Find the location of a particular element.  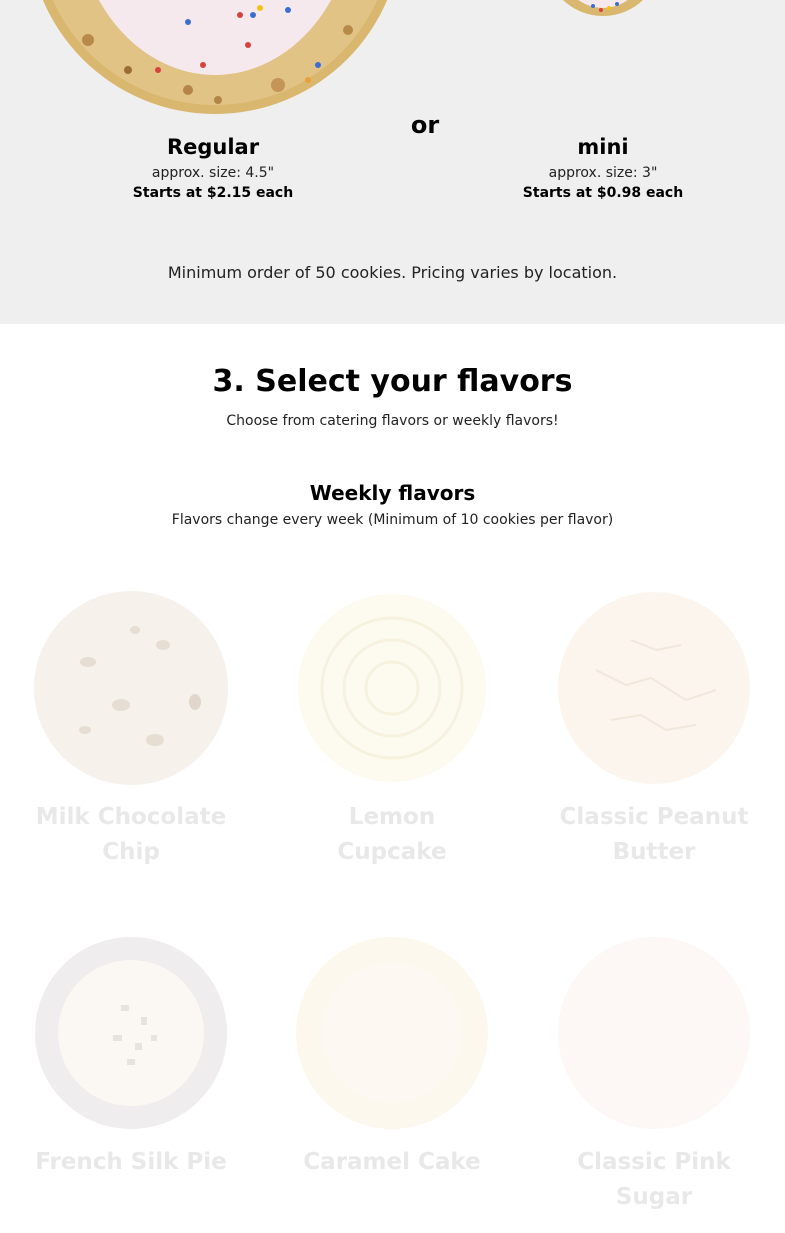

flavor-name: Lemon Cupcake is located at coordinates (392, 834).